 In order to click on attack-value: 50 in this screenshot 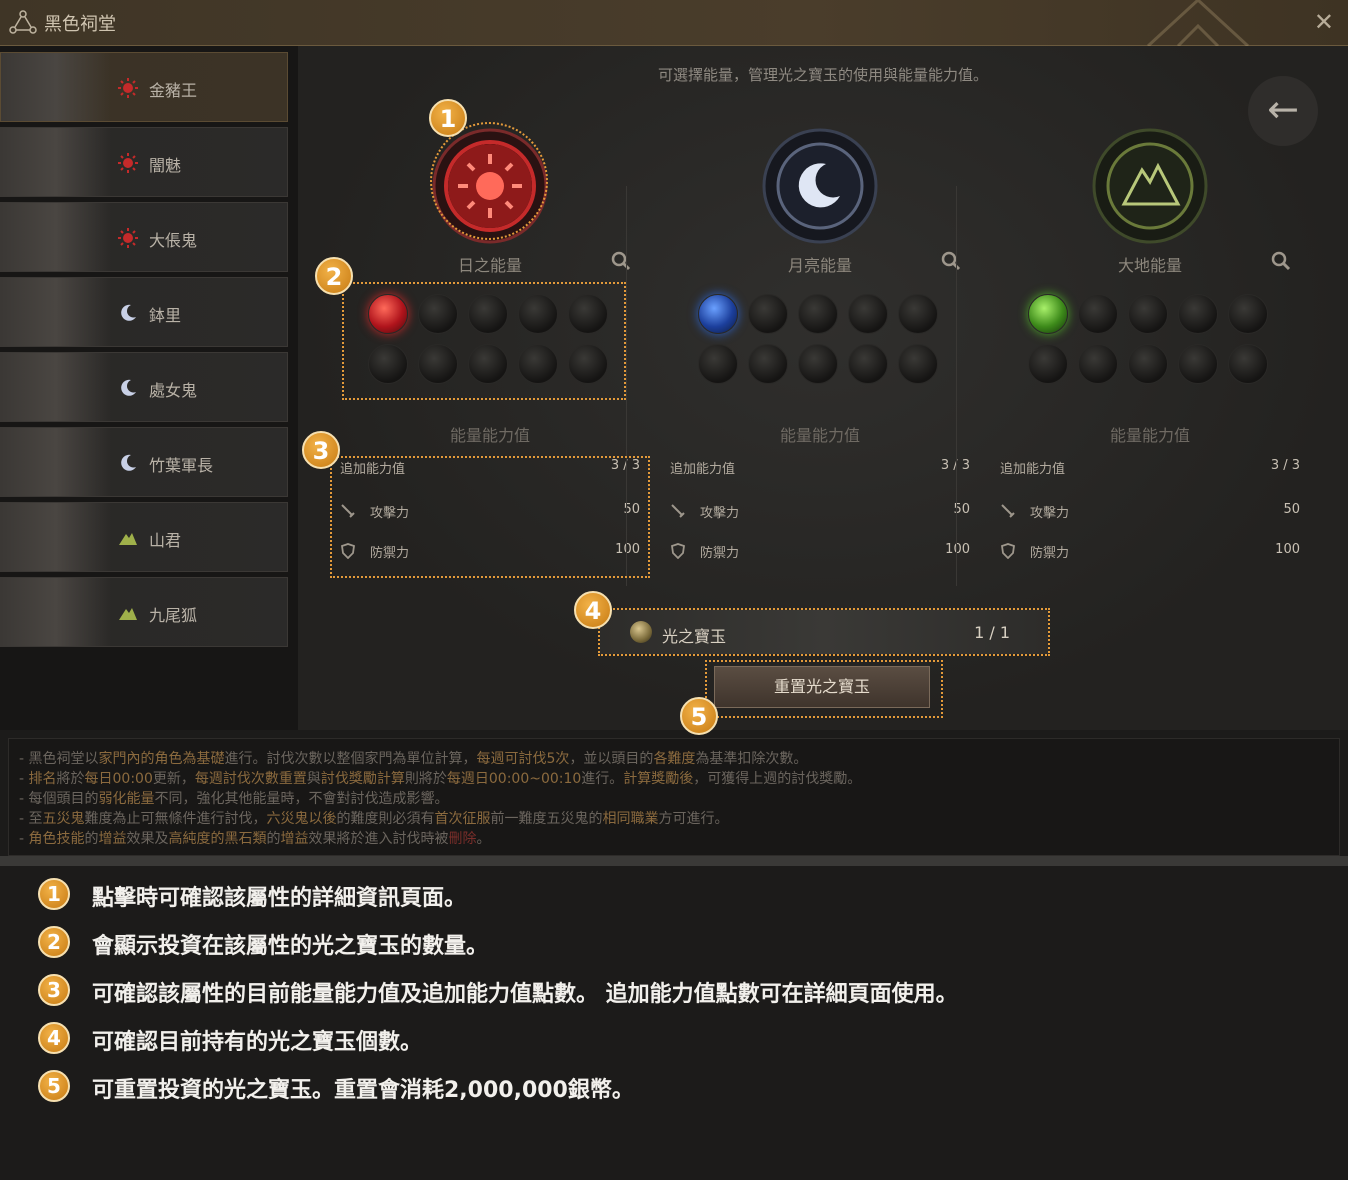, I will do `click(1291, 509)`.